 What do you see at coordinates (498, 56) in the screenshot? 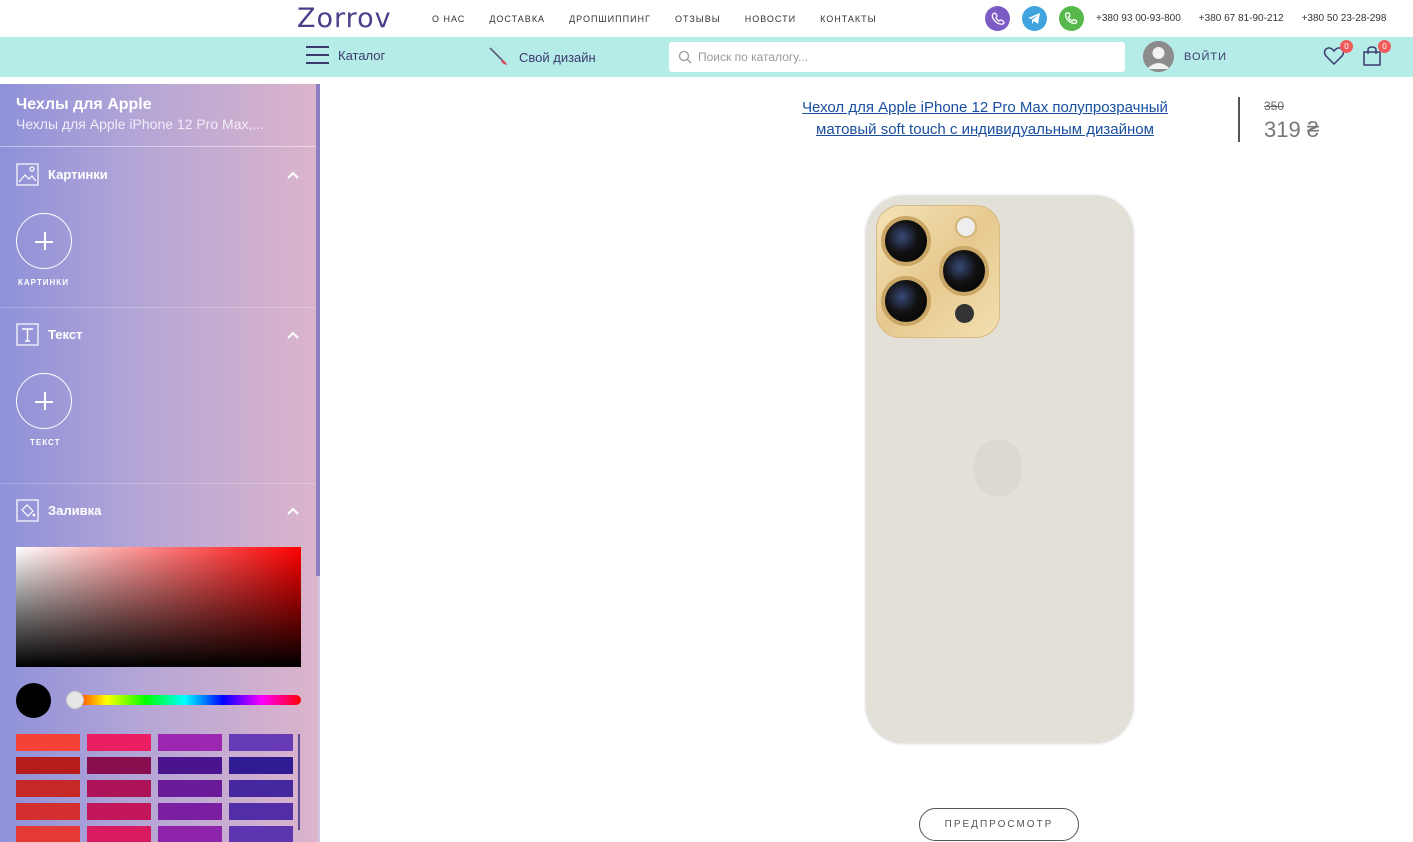
I see `brush-icon` at bounding box center [498, 56].